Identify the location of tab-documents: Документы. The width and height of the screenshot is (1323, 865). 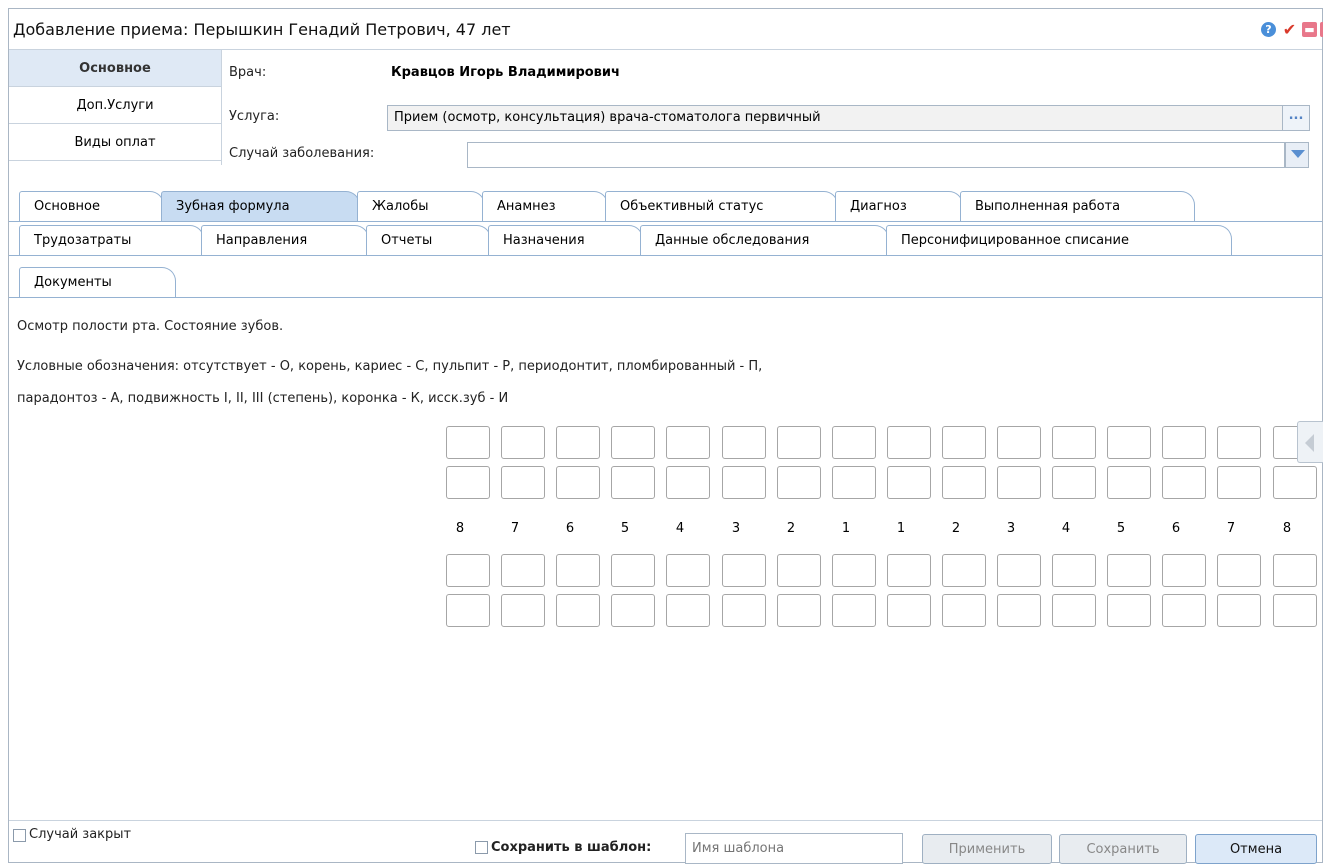
(97, 282).